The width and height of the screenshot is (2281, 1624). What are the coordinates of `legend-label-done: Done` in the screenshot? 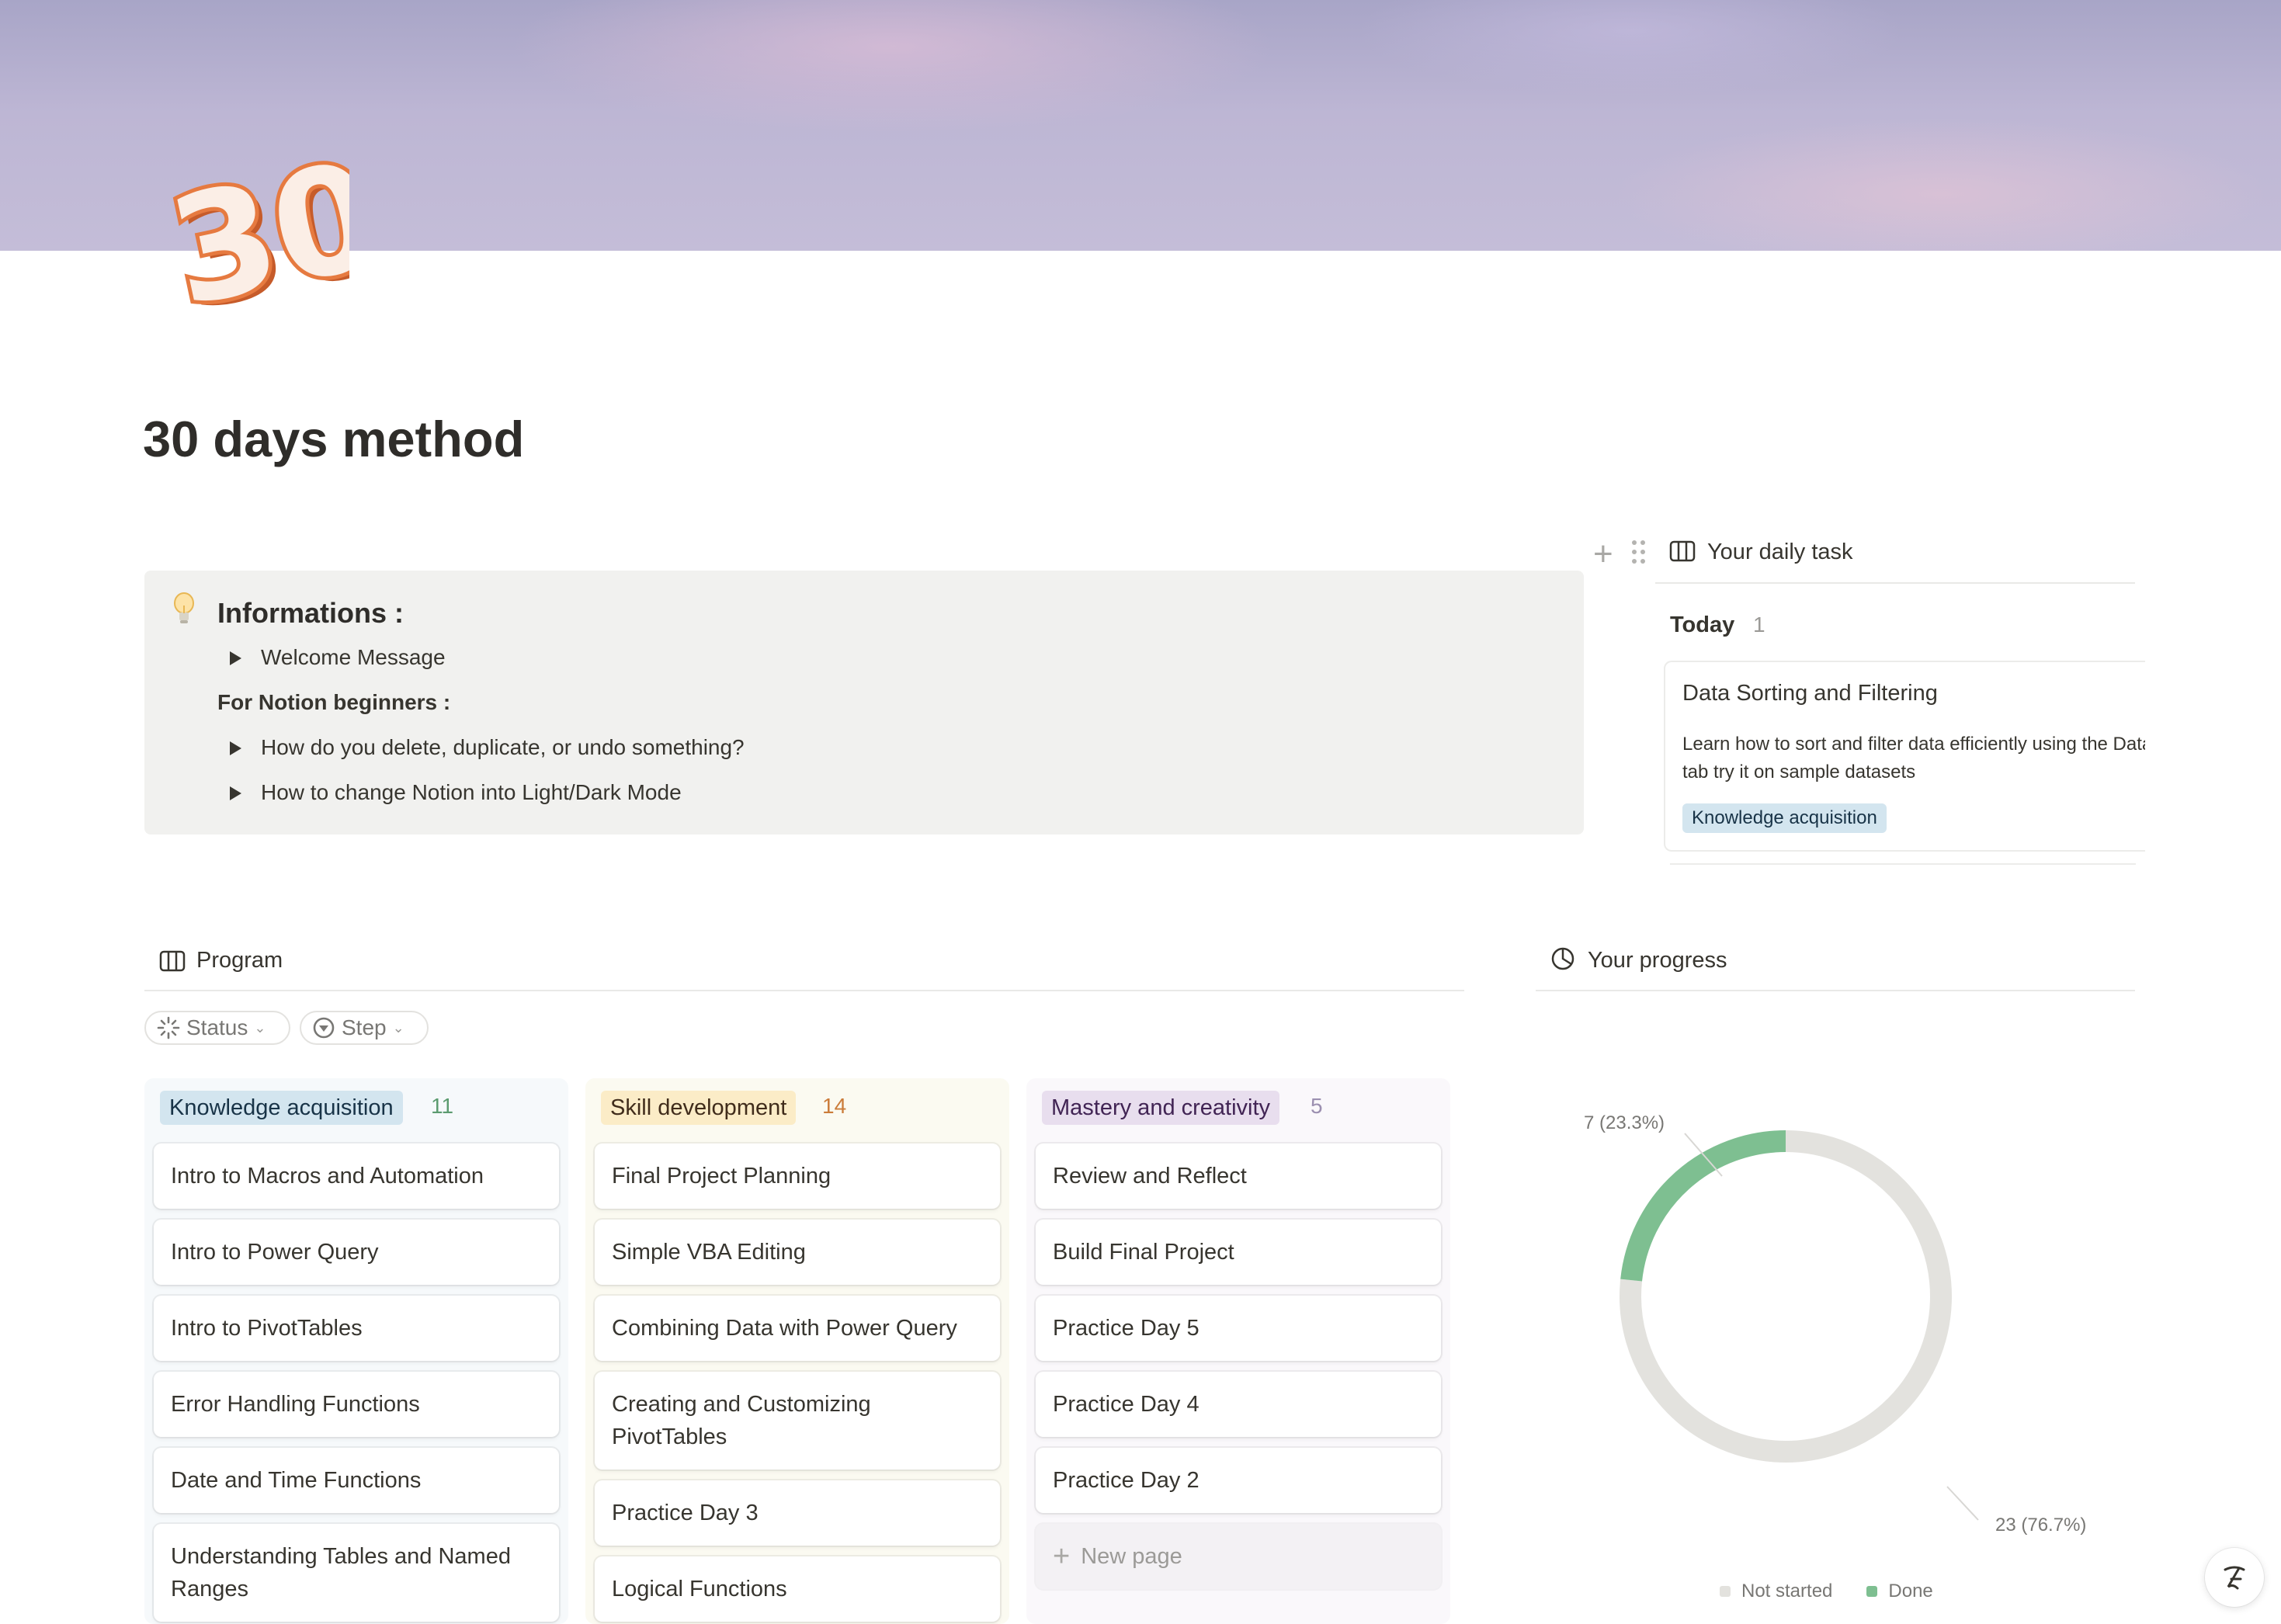 It's located at (1910, 1591).